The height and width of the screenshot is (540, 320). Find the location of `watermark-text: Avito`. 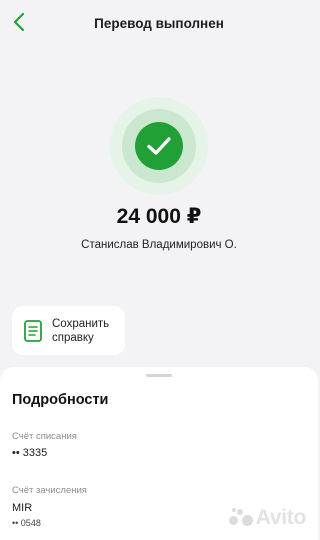

watermark-text: Avito is located at coordinates (281, 517).